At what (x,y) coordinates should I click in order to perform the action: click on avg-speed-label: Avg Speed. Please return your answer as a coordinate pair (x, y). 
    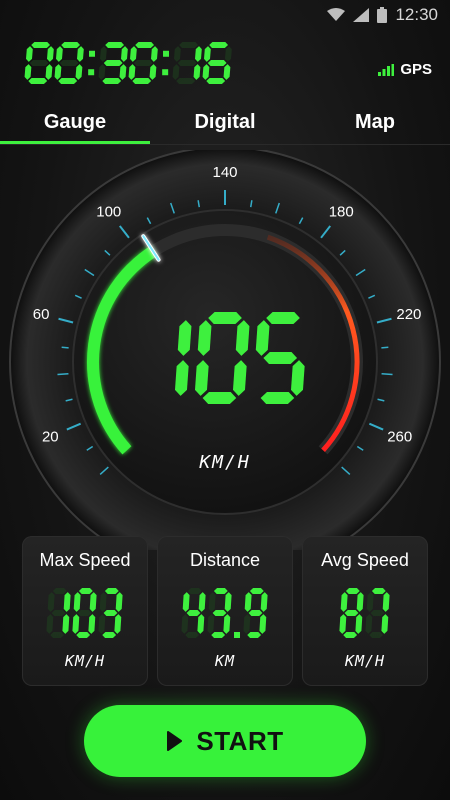
    Looking at the image, I should click on (365, 560).